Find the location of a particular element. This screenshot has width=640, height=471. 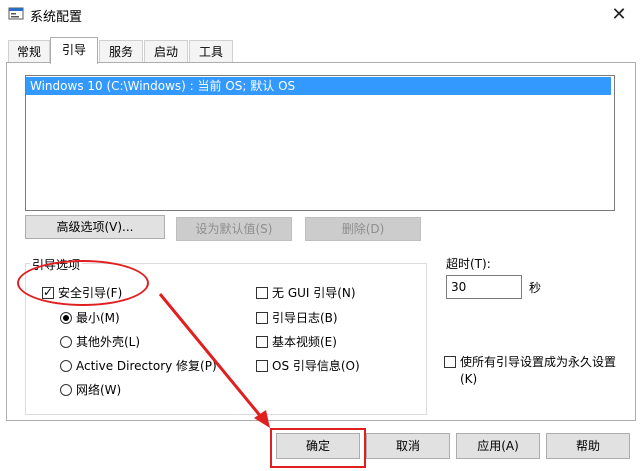

network-radio is located at coordinates (66, 390).